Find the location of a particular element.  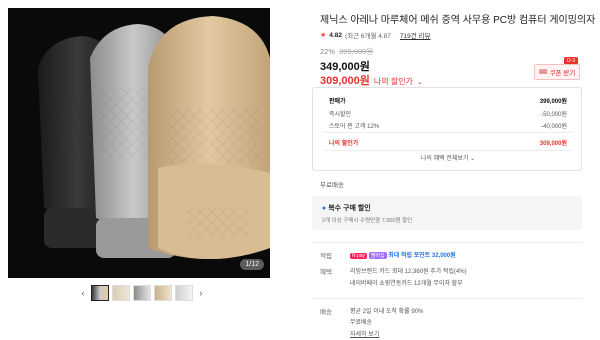

price-row-value: 399,000원 is located at coordinates (553, 102).